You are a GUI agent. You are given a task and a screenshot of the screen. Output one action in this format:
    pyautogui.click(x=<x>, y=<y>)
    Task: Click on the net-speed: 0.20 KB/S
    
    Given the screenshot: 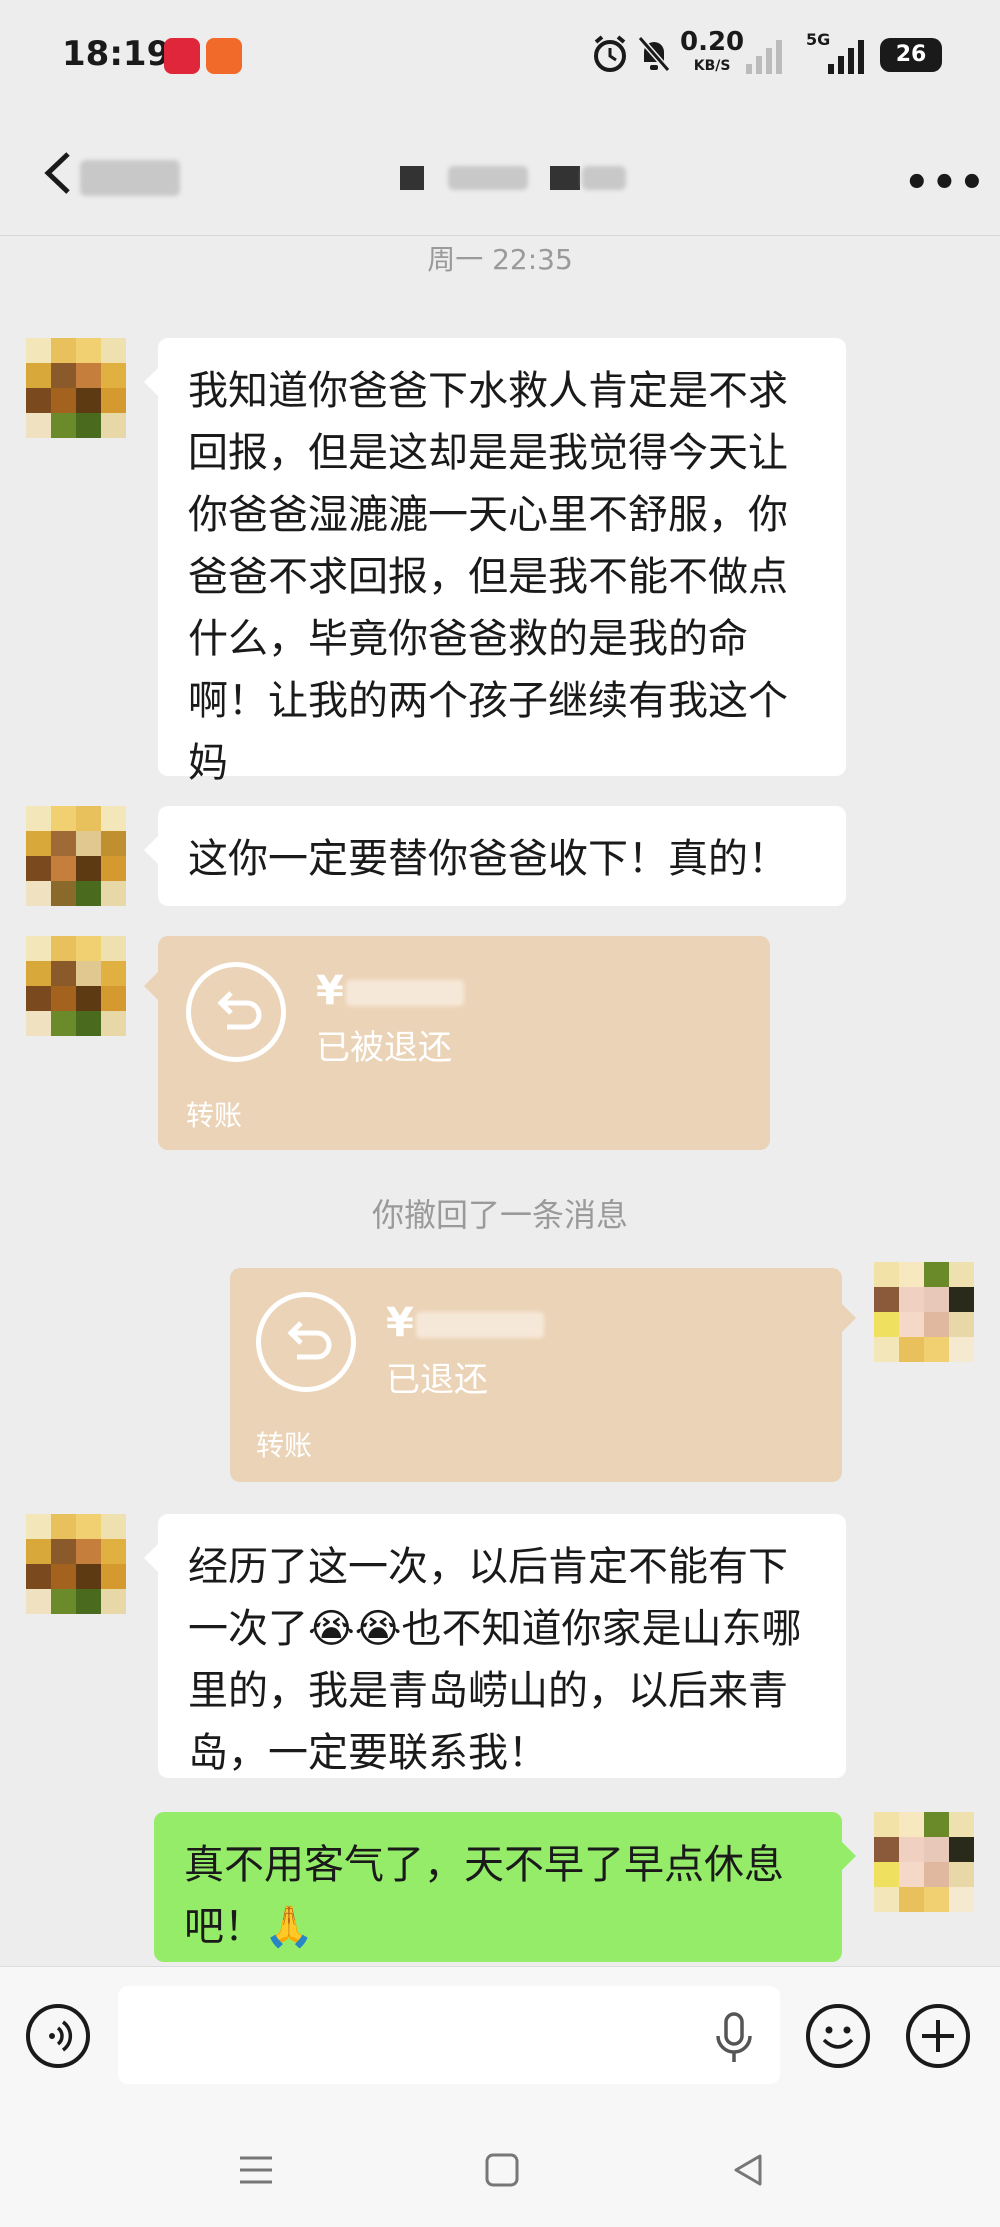 What is the action you would take?
    pyautogui.click(x=712, y=52)
    